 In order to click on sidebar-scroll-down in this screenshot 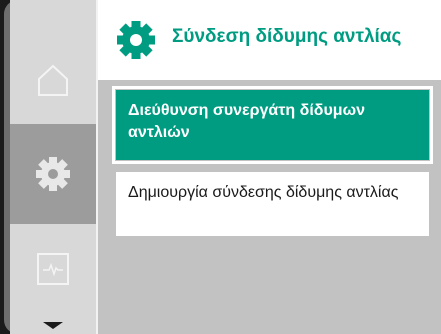, I will do `click(53, 325)`.